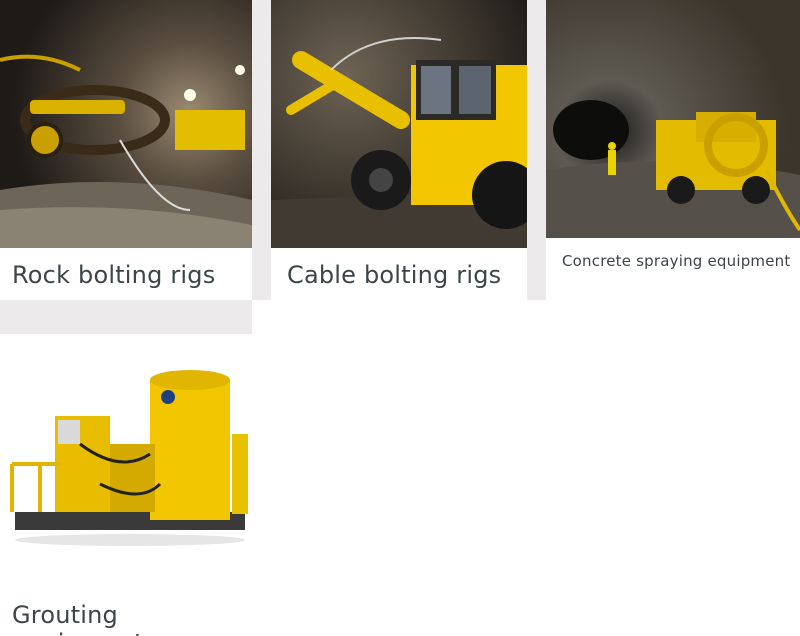 This screenshot has height=636, width=800. What do you see at coordinates (676, 261) in the screenshot?
I see `card-title: Concrete spraying equipment` at bounding box center [676, 261].